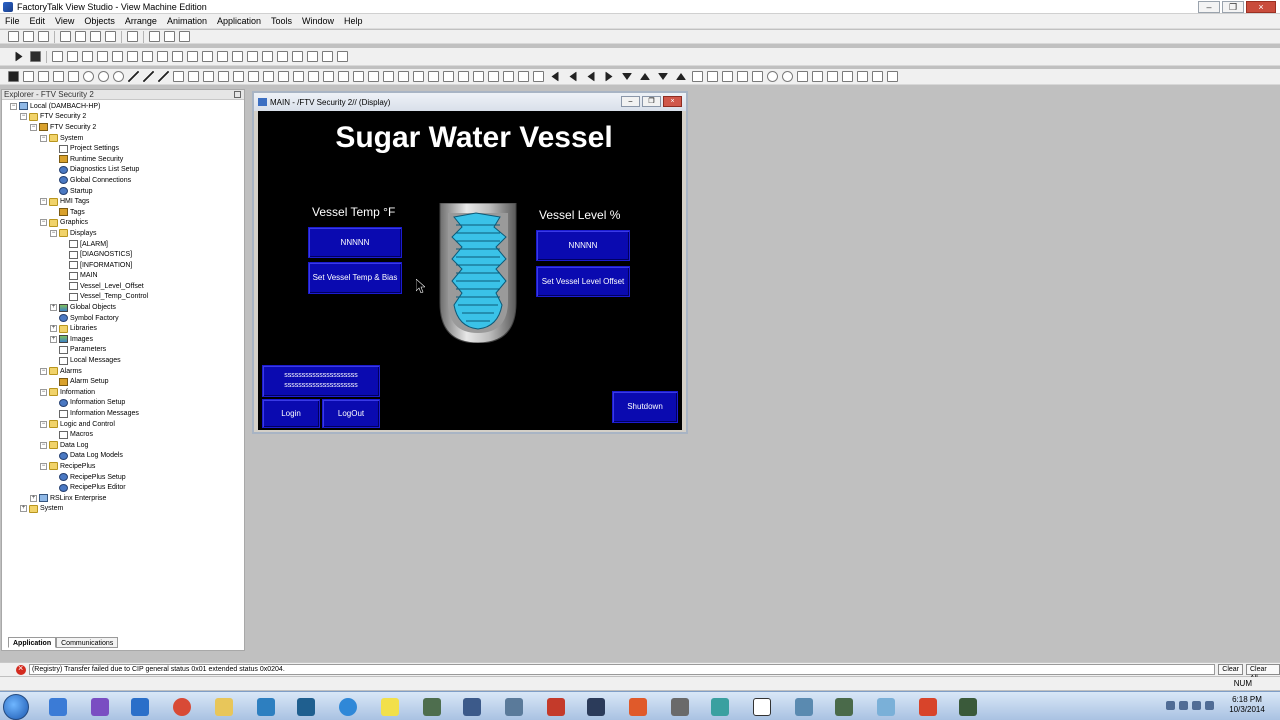  What do you see at coordinates (697, 76) in the screenshot?
I see `home-icon` at bounding box center [697, 76].